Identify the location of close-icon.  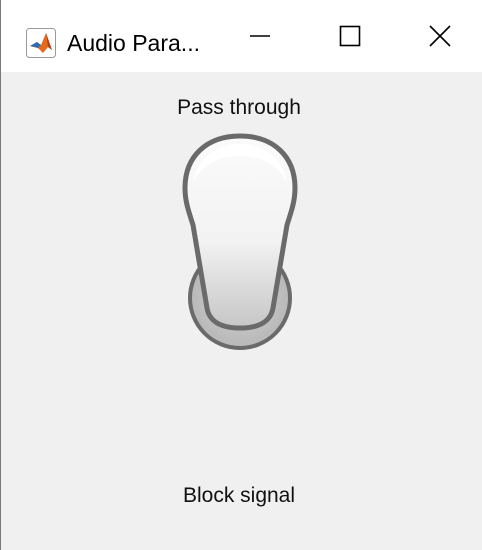
(440, 36).